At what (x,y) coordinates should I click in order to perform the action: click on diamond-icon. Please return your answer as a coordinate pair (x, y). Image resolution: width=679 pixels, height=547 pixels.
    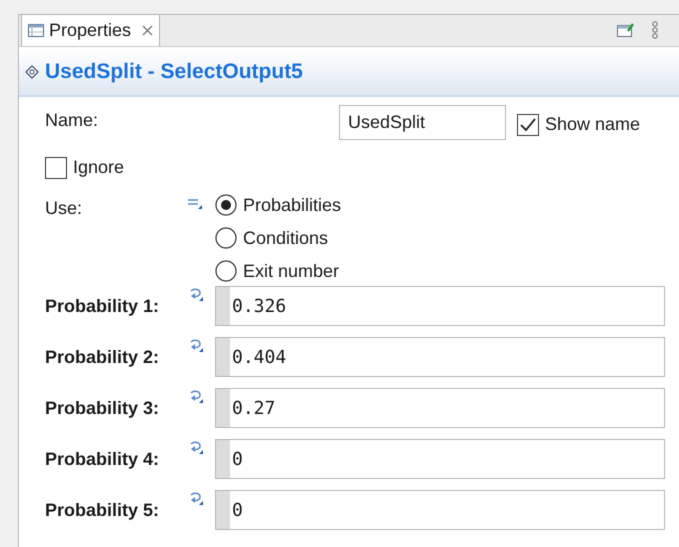
    Looking at the image, I should click on (32, 72).